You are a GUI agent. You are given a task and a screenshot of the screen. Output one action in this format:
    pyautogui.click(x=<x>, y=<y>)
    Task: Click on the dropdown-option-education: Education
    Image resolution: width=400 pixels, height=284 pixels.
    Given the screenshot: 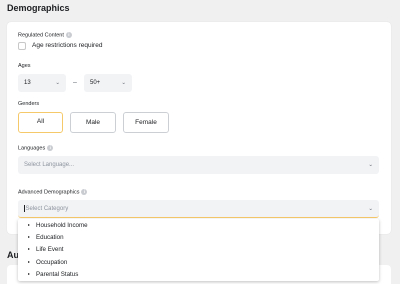 What is the action you would take?
    pyautogui.click(x=46, y=238)
    